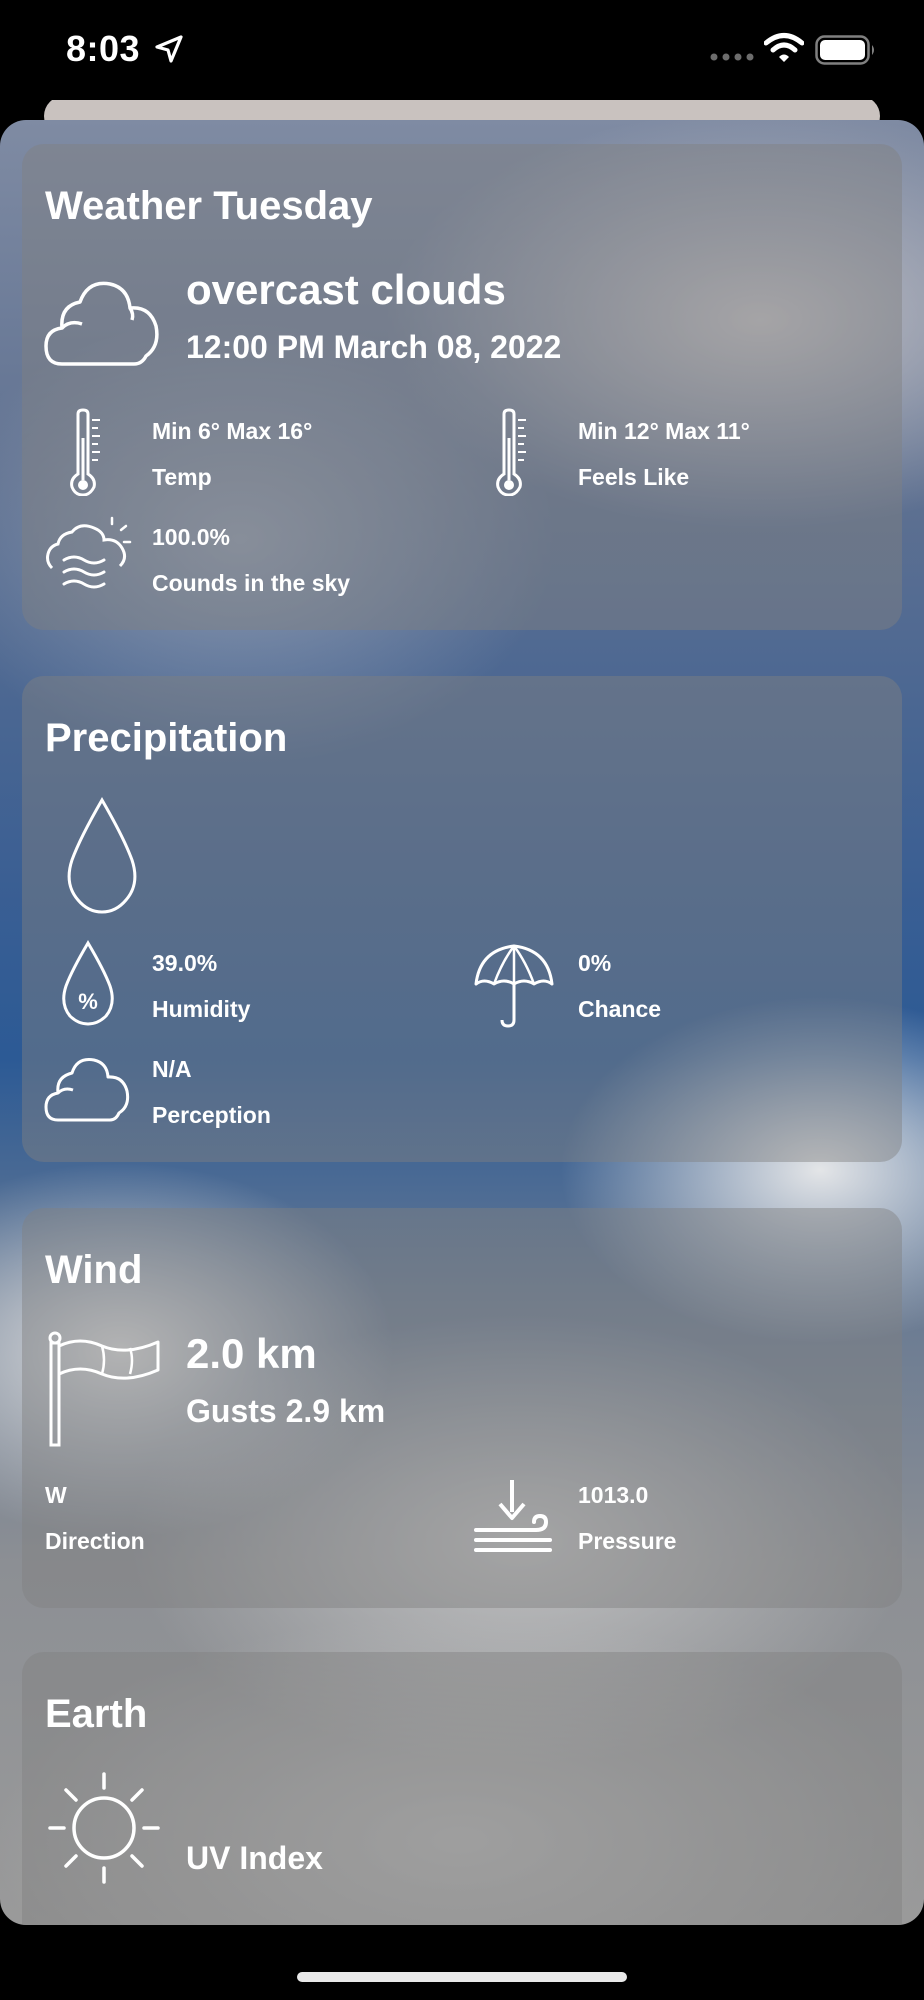 The width and height of the screenshot is (924, 2000). I want to click on clouds-label: Counds in the sky, so click(251, 583).